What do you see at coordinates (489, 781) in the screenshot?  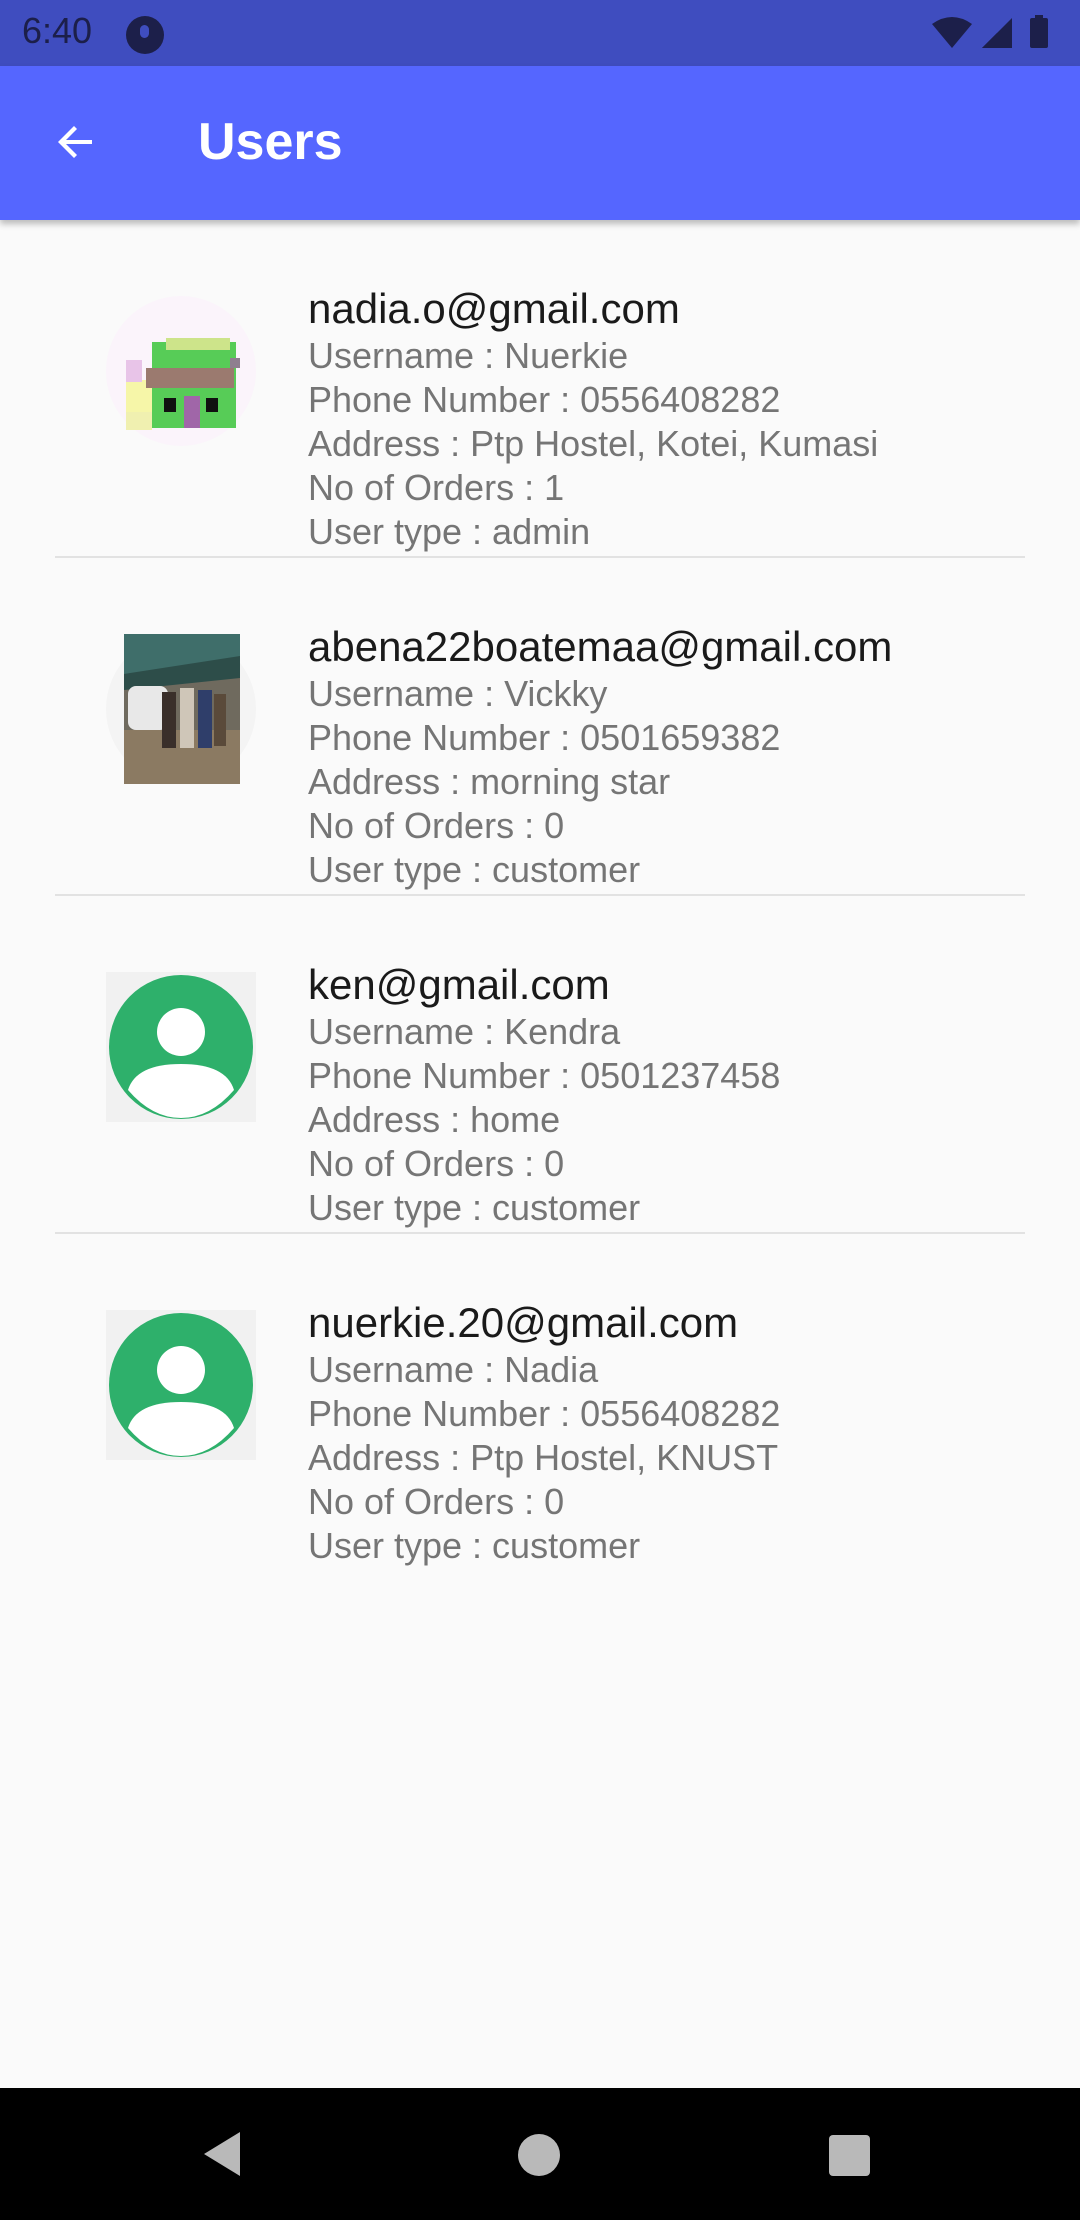 I see `user-address: Address : morning star` at bounding box center [489, 781].